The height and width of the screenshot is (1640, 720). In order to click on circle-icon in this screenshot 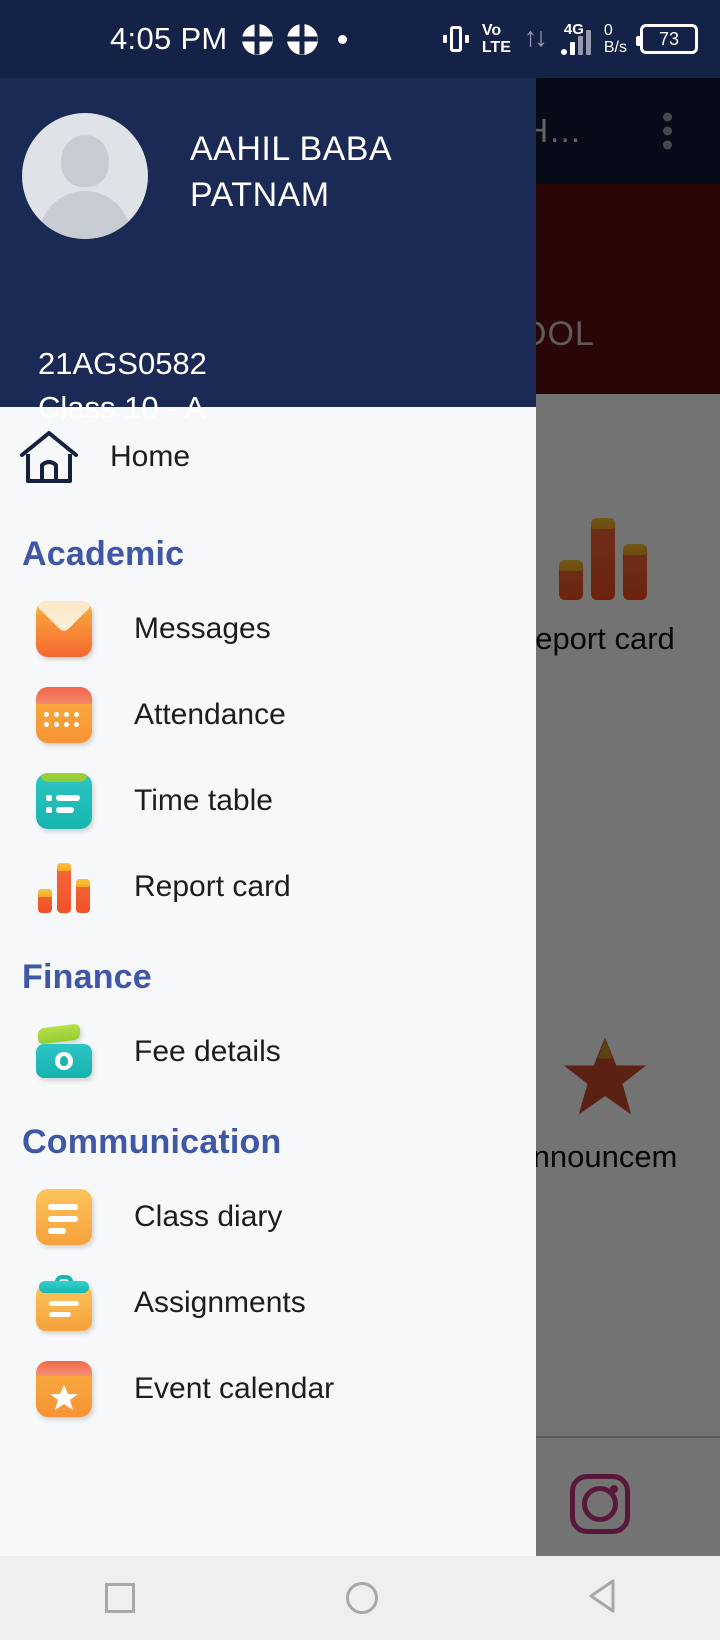, I will do `click(361, 1598)`.